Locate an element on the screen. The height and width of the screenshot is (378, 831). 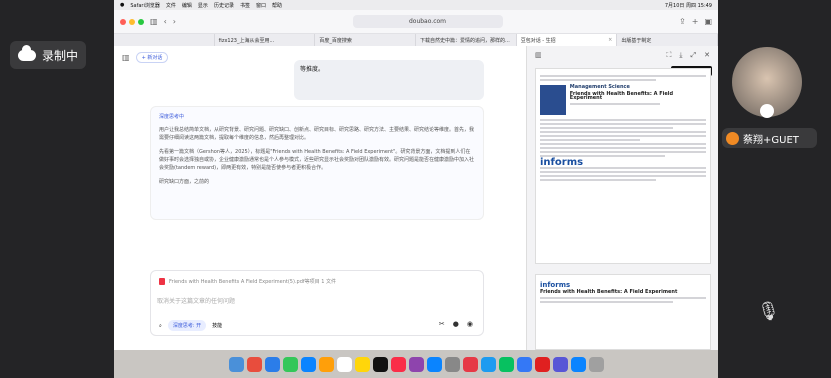
wechat-icon is located at coordinates (506, 364).